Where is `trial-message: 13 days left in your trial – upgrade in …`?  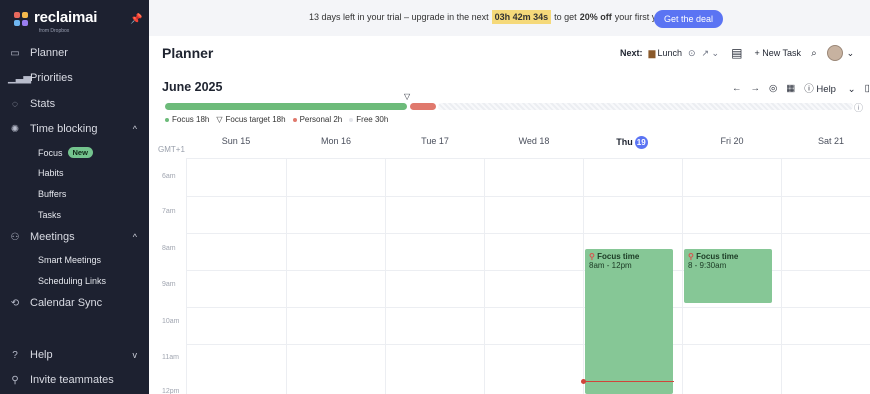 trial-message: 13 days left in your trial – upgrade in … is located at coordinates (489, 17).